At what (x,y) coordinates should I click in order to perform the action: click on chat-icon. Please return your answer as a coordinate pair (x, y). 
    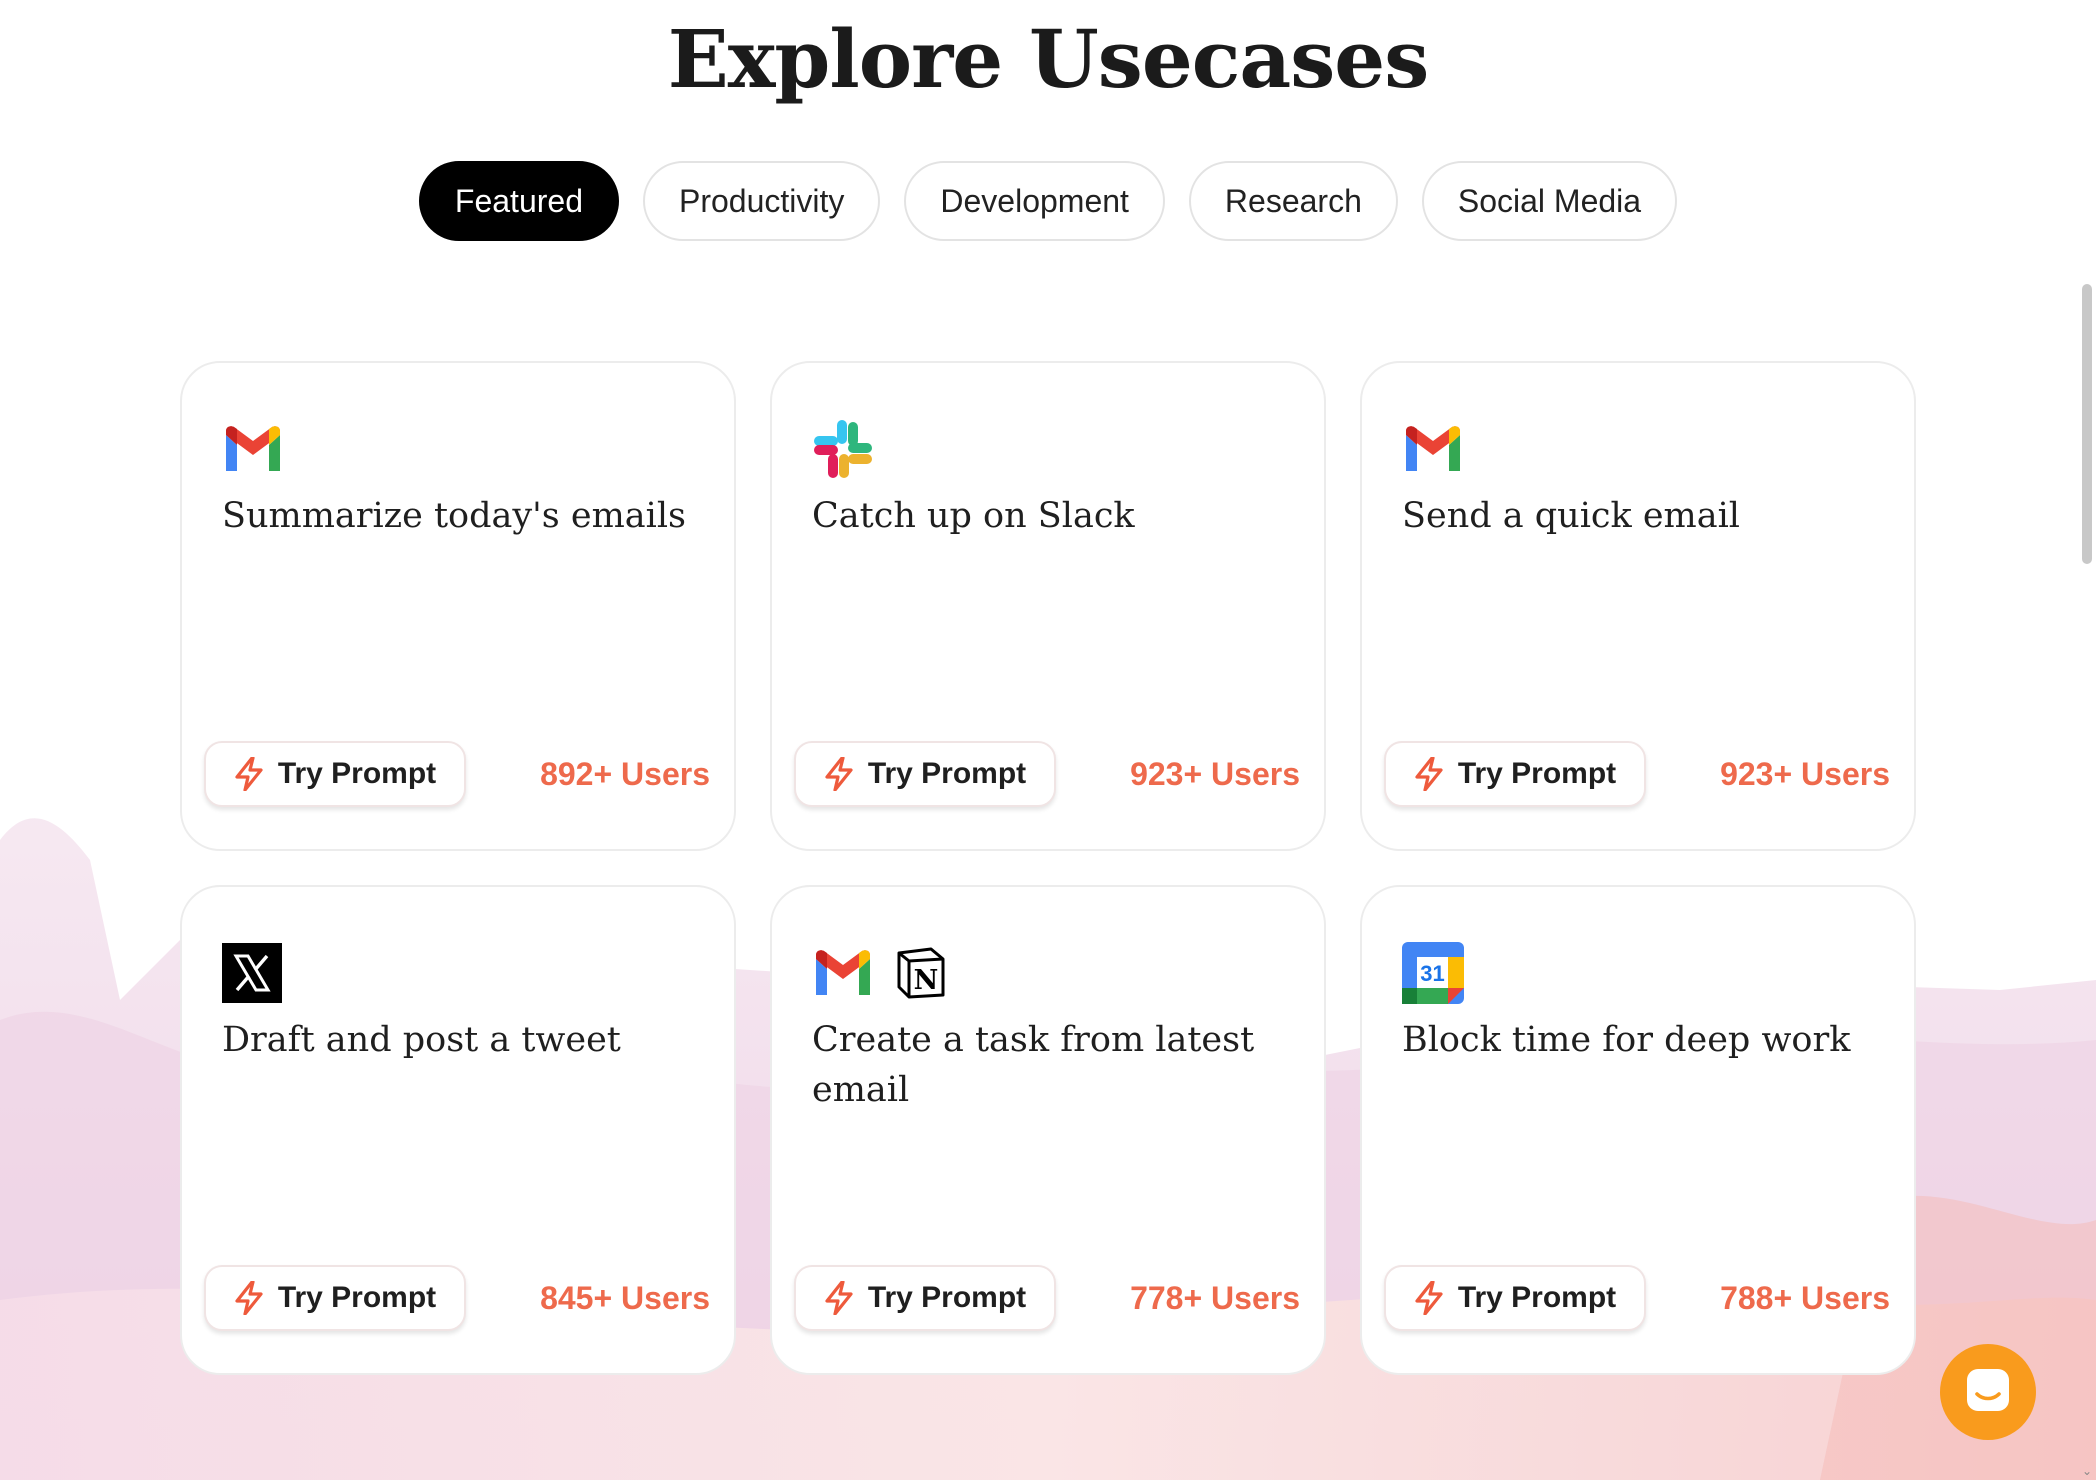
    Looking at the image, I should click on (1988, 1392).